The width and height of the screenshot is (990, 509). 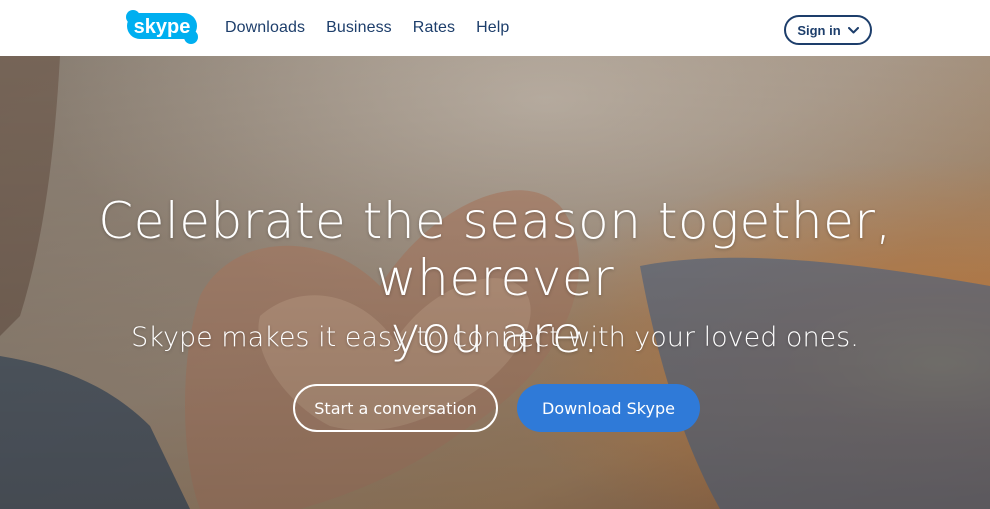 I want to click on nav-rates: Rates, so click(x=434, y=28).